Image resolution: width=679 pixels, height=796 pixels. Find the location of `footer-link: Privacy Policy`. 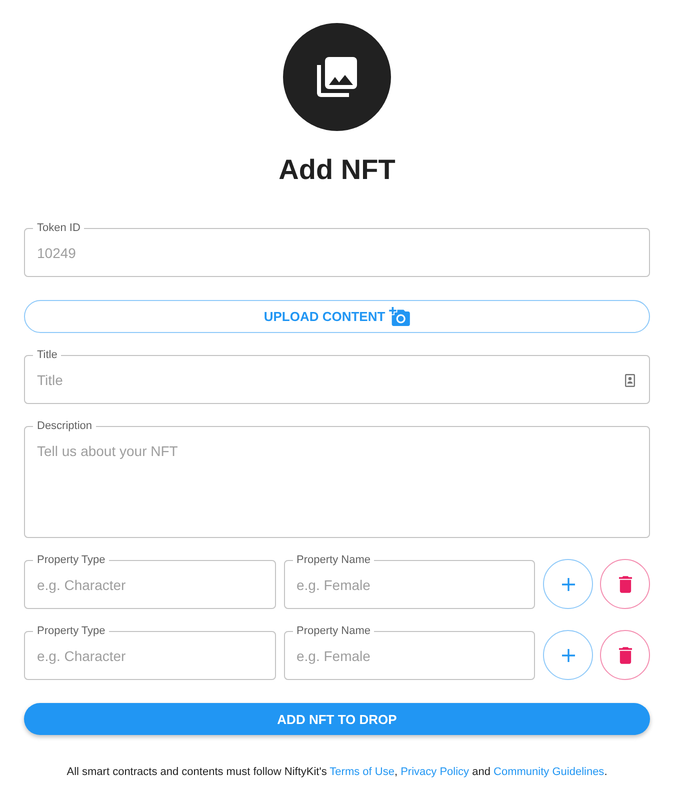

footer-link: Privacy Policy is located at coordinates (435, 772).